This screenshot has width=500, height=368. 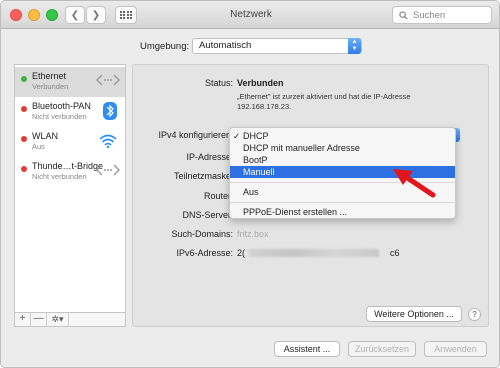 I want to click on location-select: Automatisch ▲ ▼, so click(x=277, y=46).